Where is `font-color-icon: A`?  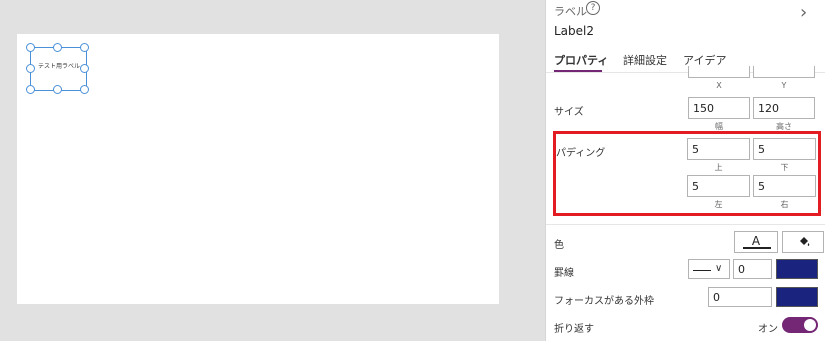 font-color-icon: A is located at coordinates (756, 241).